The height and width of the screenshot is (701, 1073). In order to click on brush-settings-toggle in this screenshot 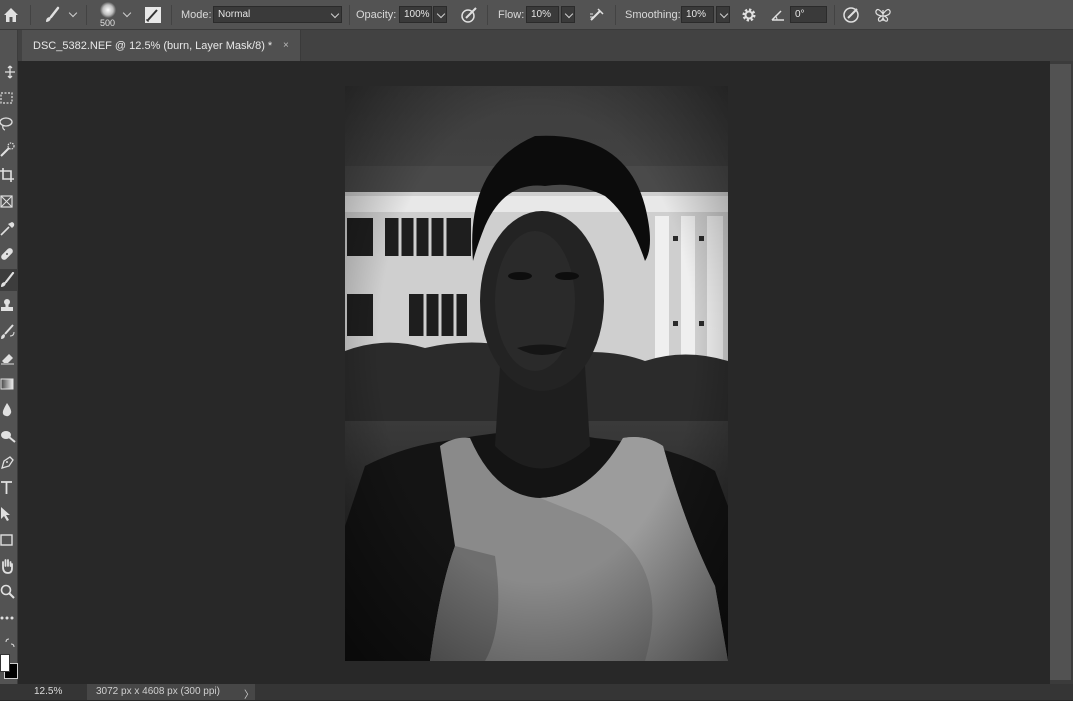, I will do `click(154, 15)`.